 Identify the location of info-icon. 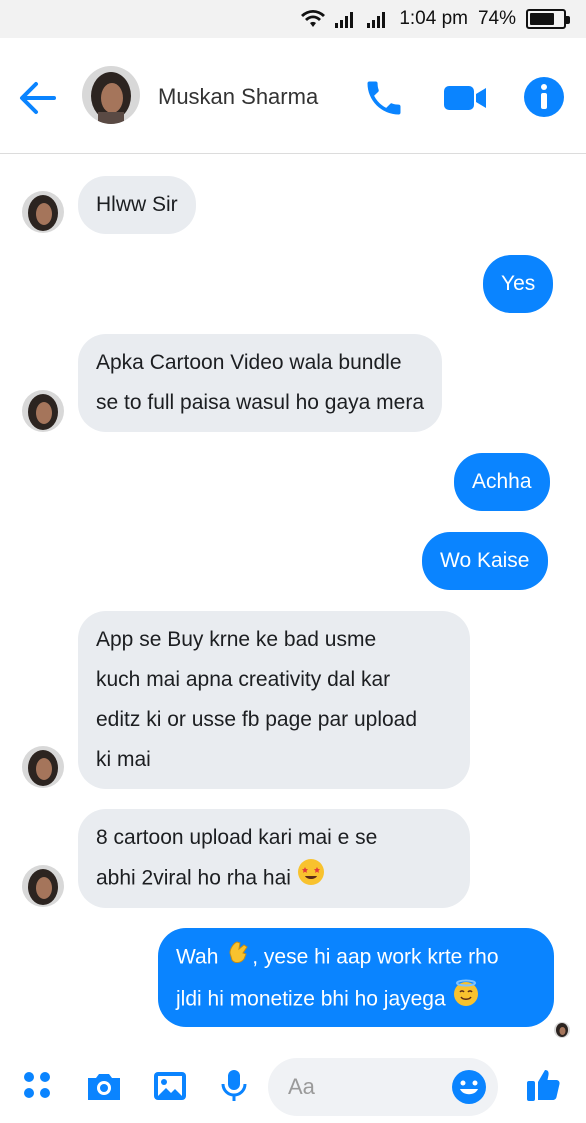
(544, 97).